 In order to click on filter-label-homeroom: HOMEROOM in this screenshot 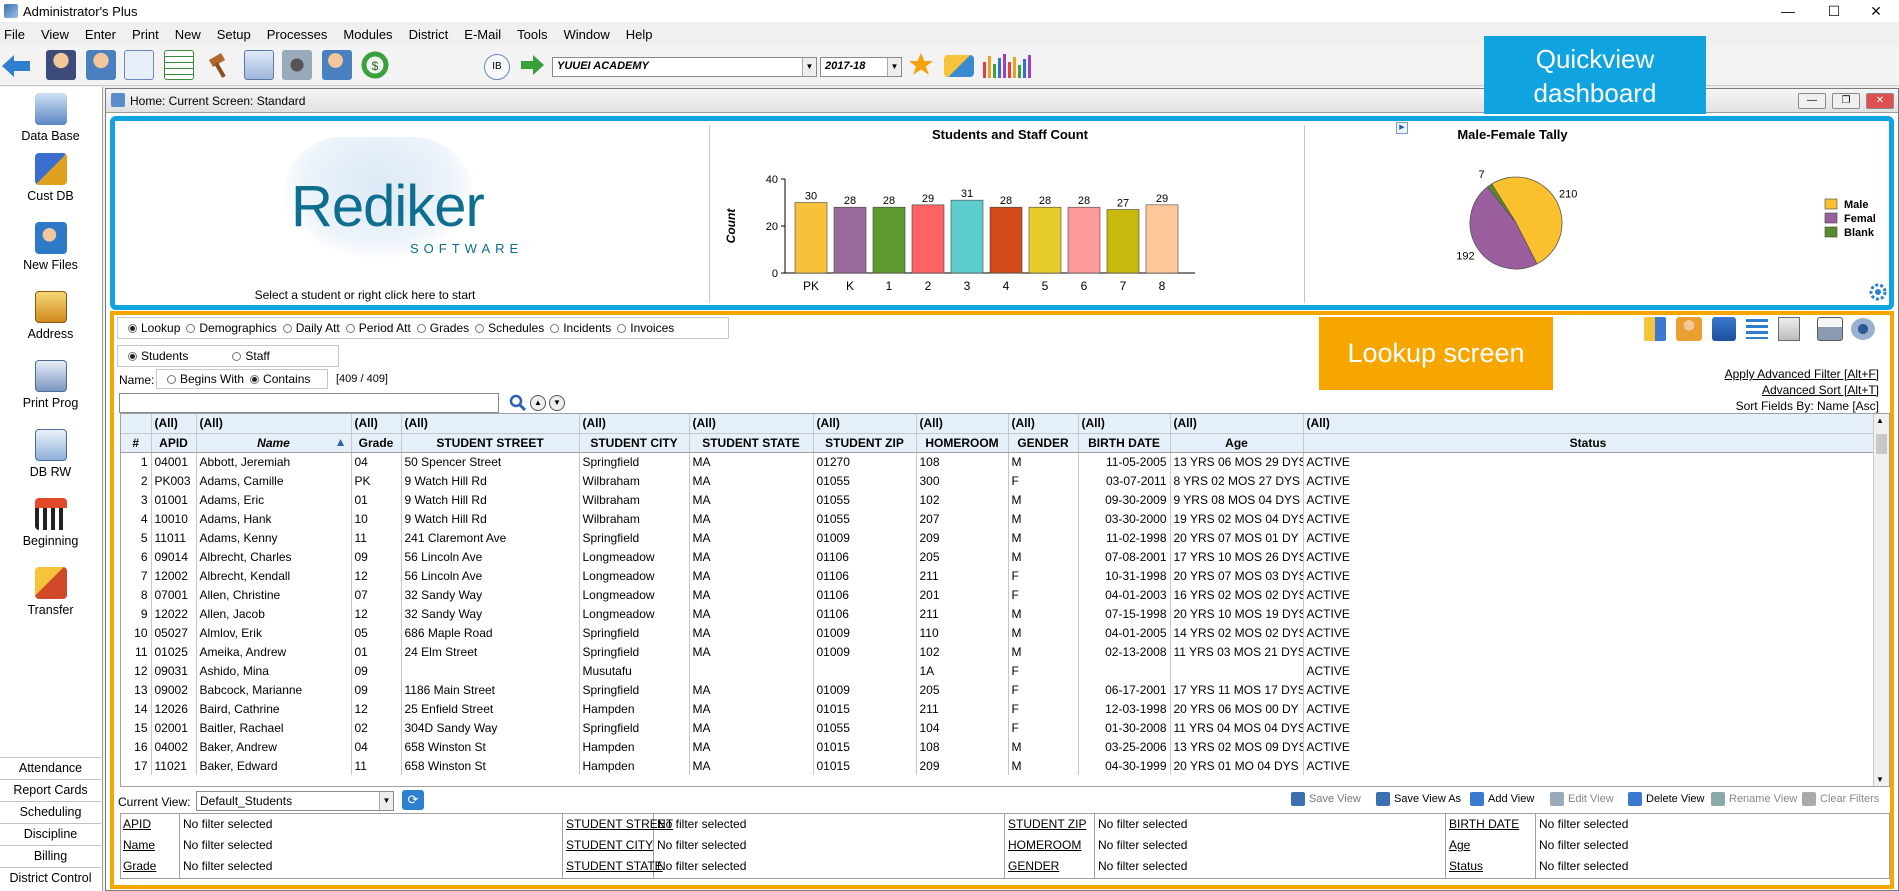, I will do `click(1044, 845)`.